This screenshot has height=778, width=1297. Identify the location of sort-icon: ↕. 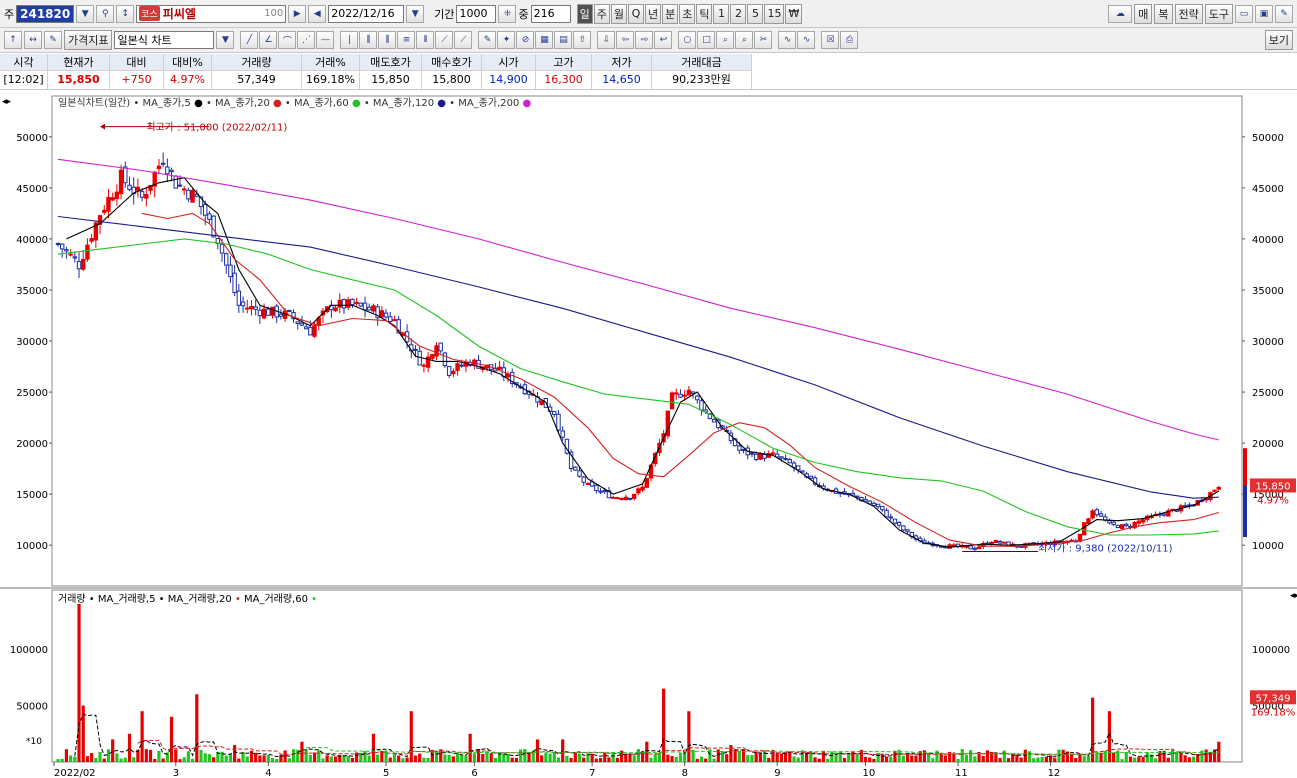
(125, 13).